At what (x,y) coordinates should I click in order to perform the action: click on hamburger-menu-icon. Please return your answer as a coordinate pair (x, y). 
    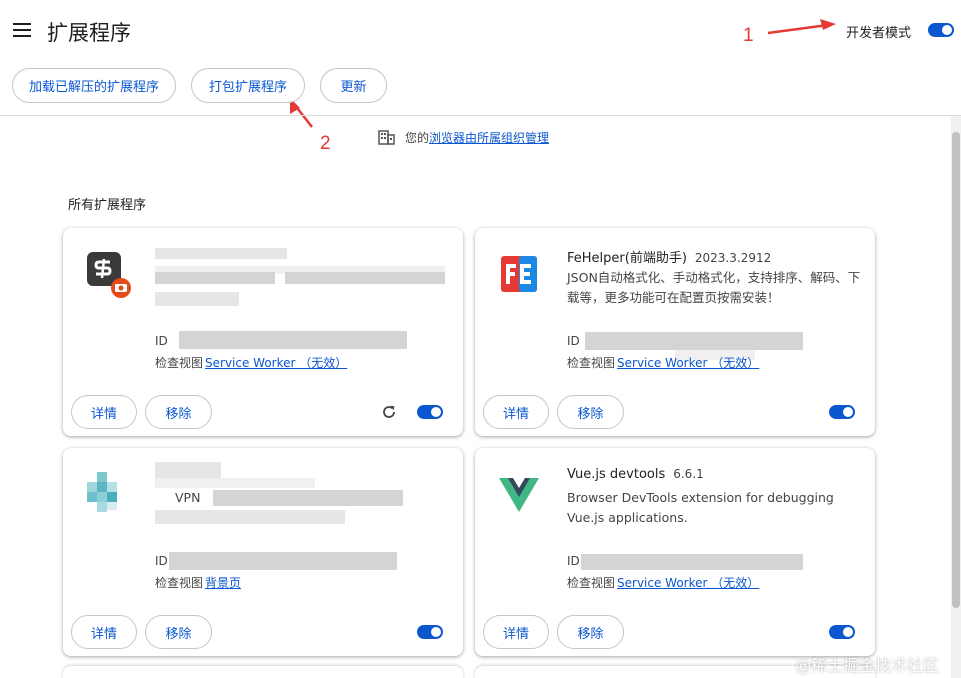
    Looking at the image, I should click on (22, 30).